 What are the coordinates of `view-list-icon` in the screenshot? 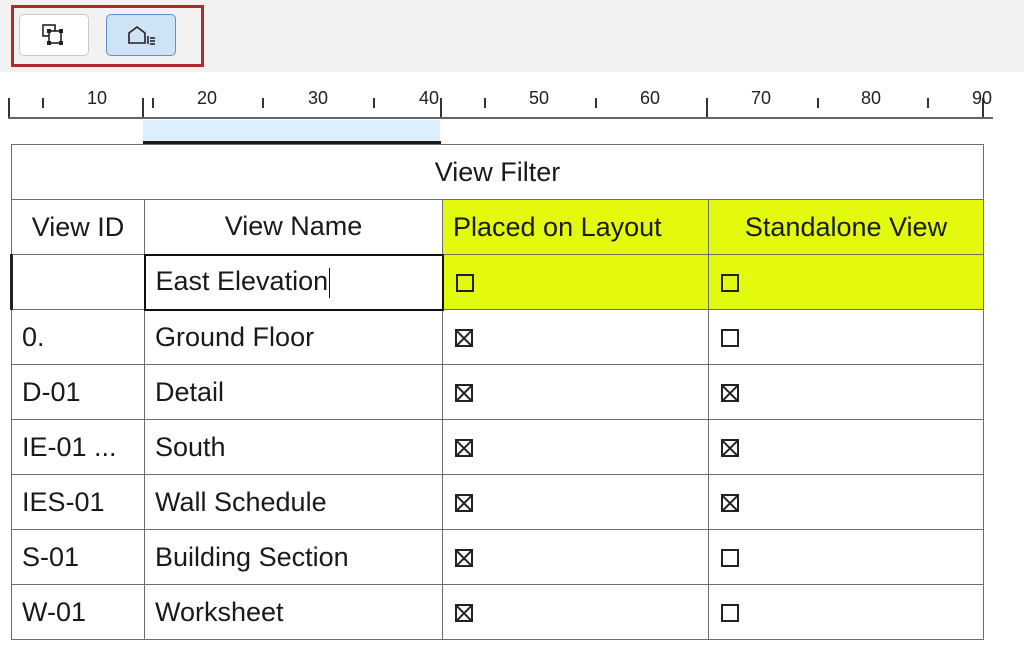 It's located at (141, 35).